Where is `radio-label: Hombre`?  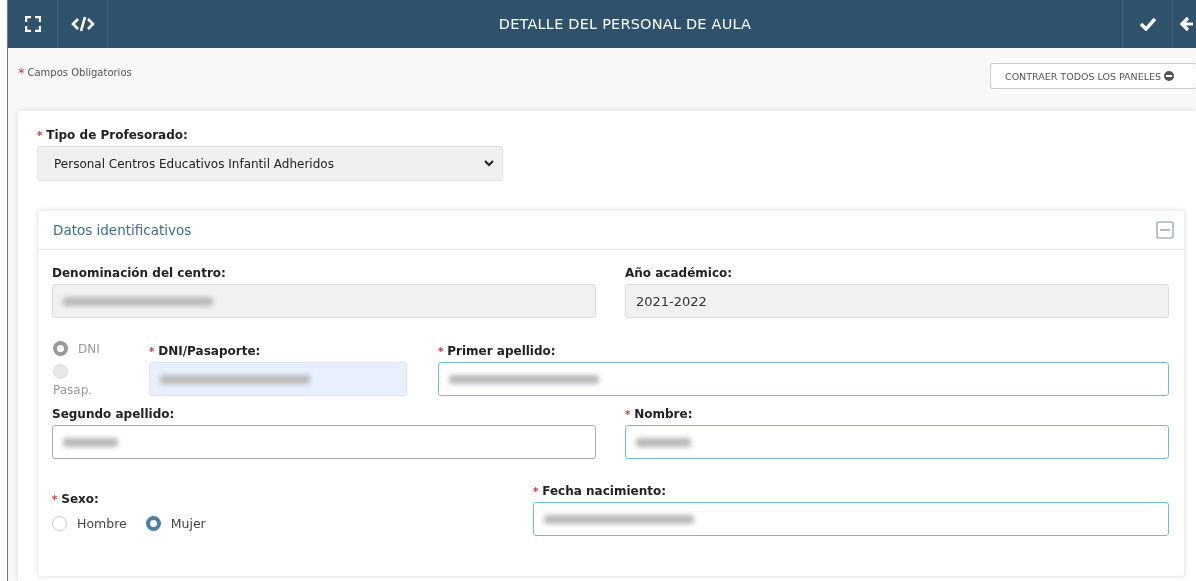 radio-label: Hombre is located at coordinates (102, 523).